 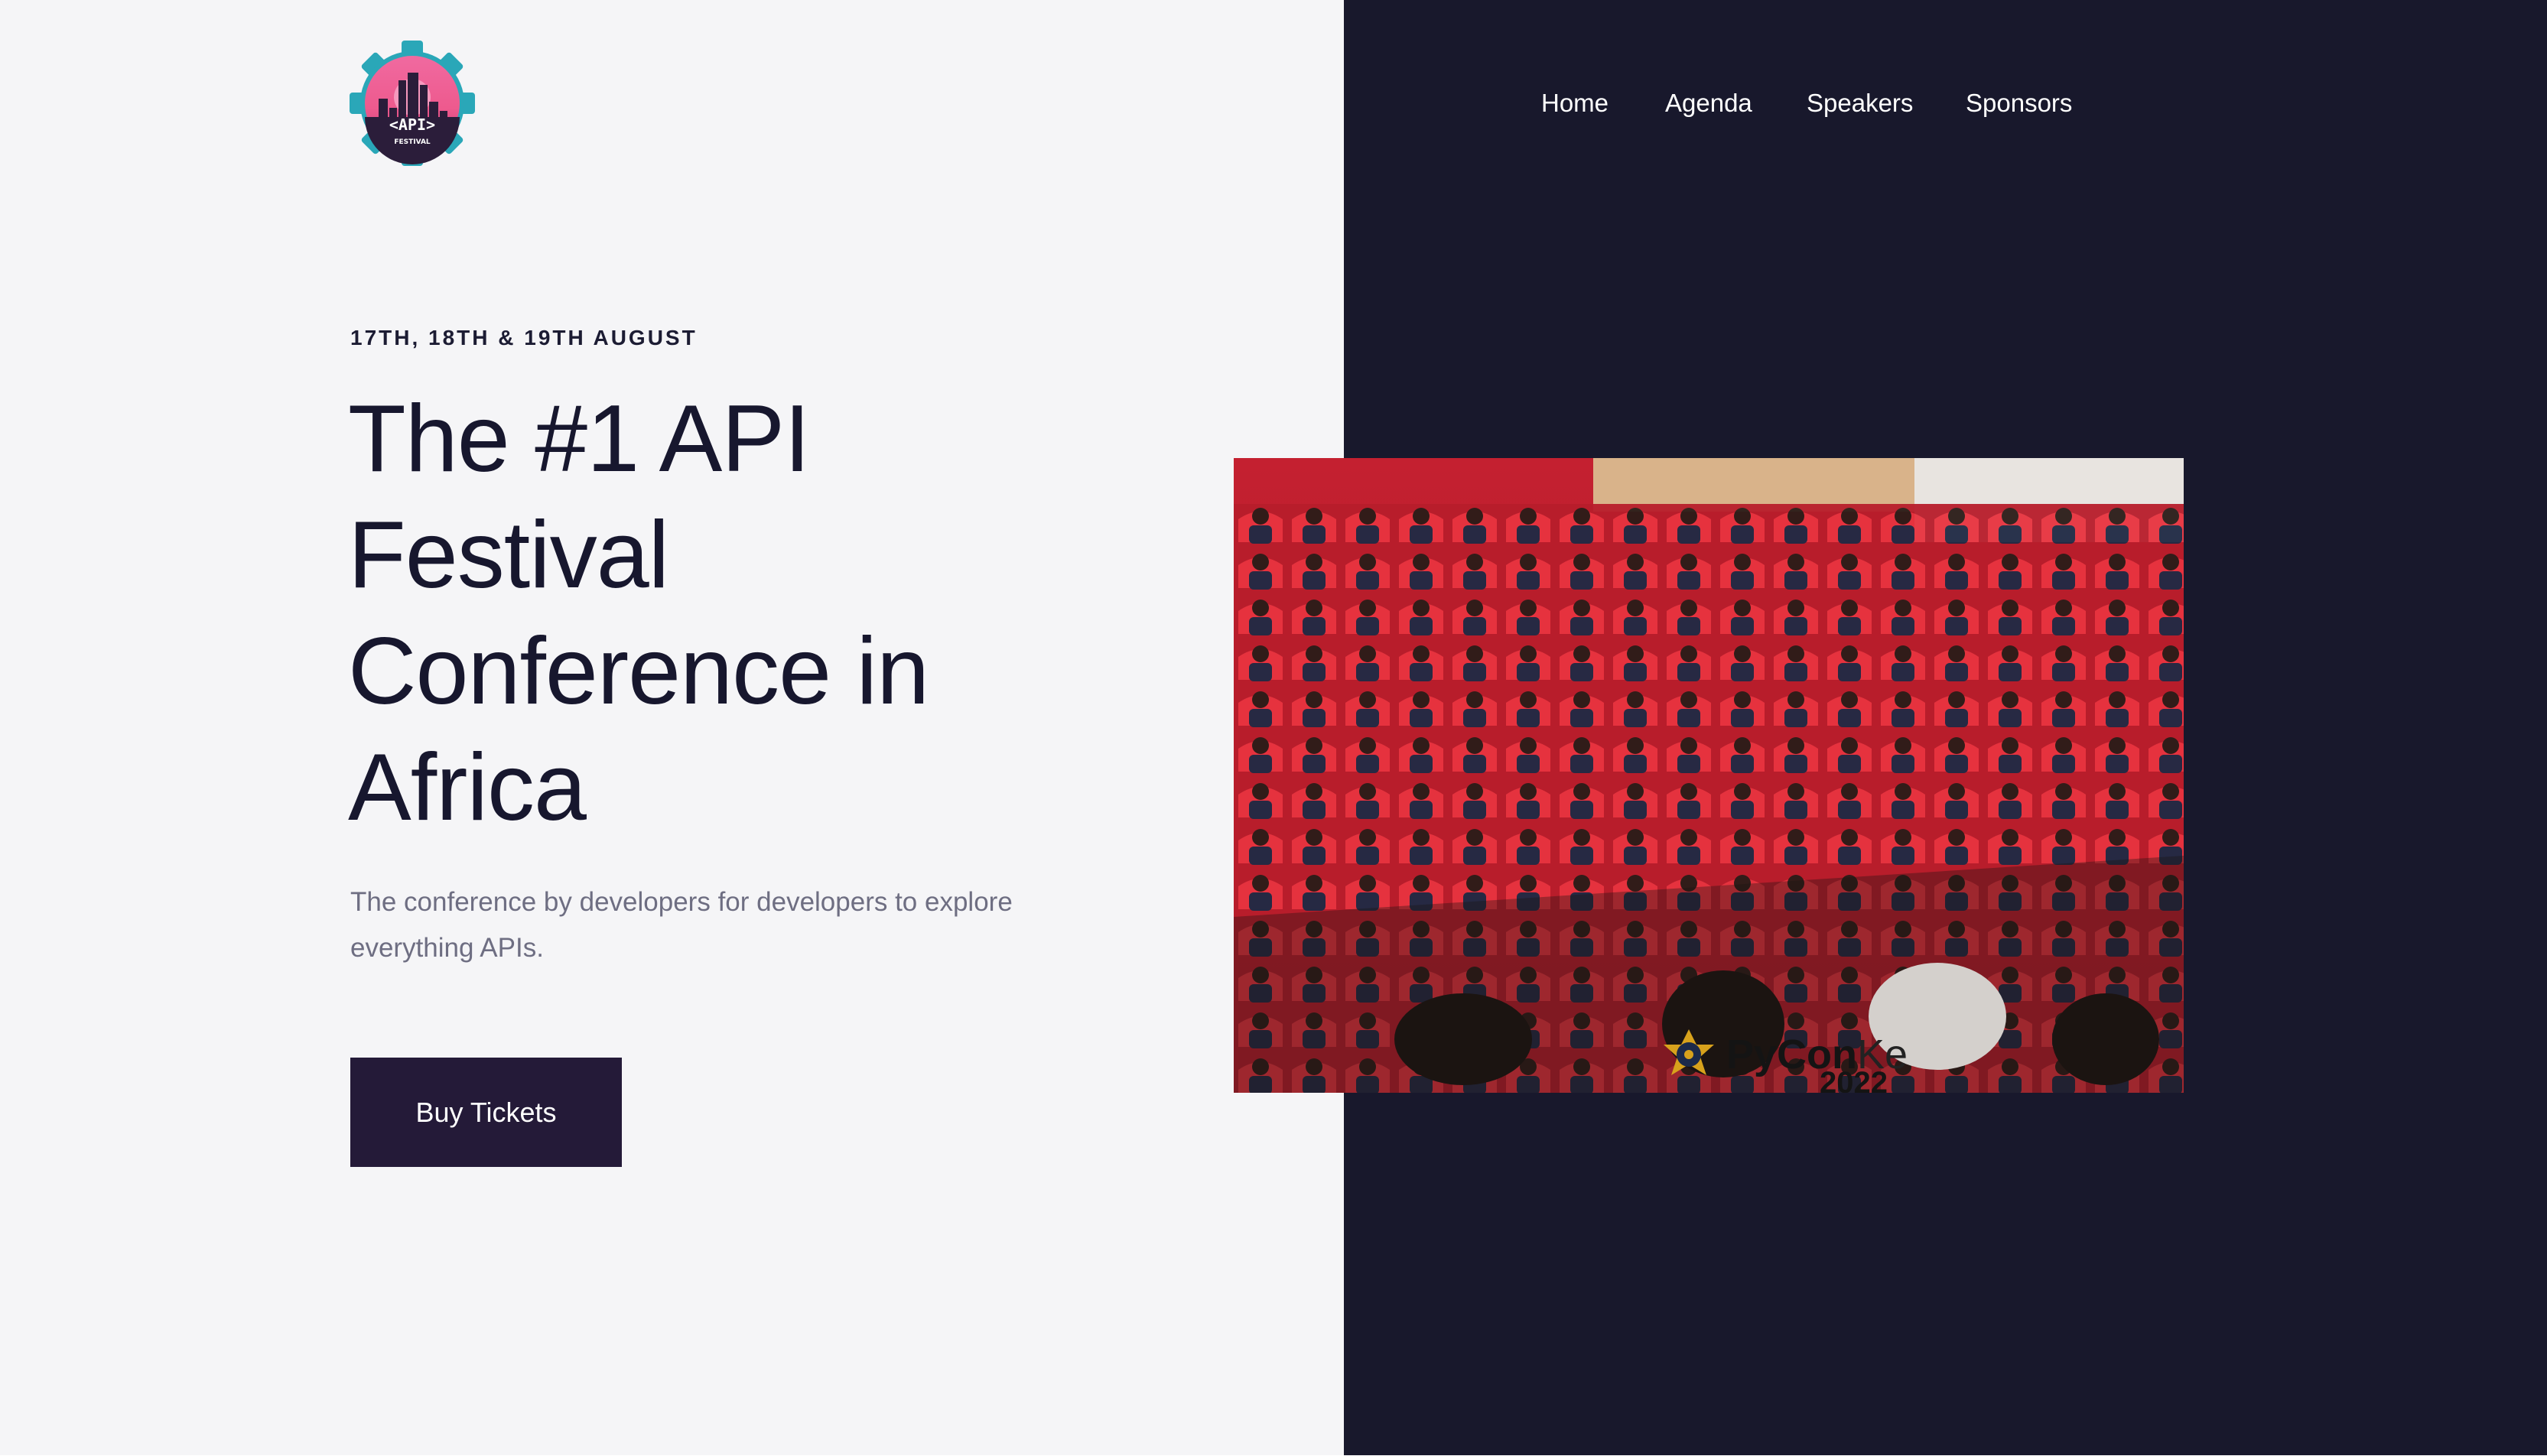 What do you see at coordinates (1689, 1052) in the screenshot?
I see `pyconke-logo-icon` at bounding box center [1689, 1052].